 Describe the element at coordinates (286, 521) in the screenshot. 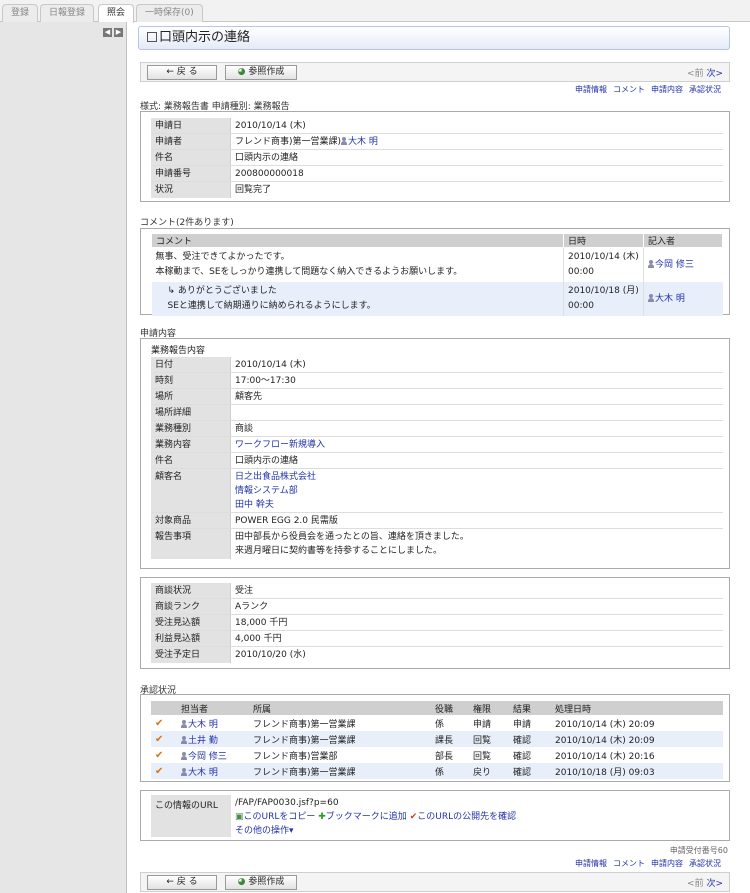

I see `content-product: POWER EGG 2.0 民需版` at that location.